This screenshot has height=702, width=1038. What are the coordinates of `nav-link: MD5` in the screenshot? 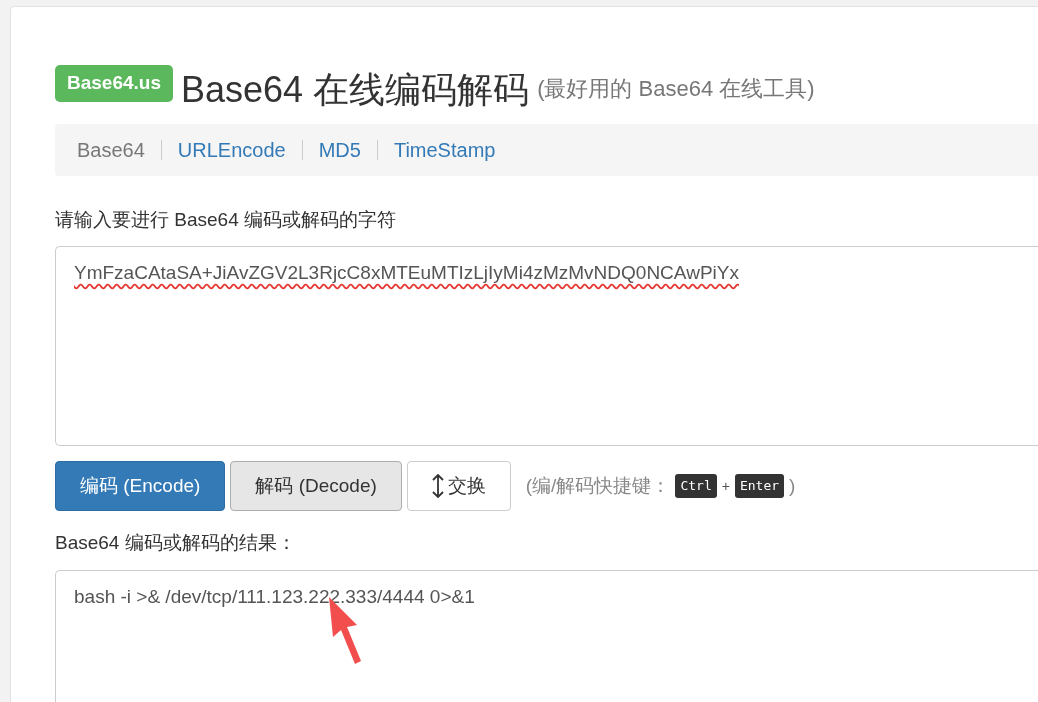 It's located at (339, 149).